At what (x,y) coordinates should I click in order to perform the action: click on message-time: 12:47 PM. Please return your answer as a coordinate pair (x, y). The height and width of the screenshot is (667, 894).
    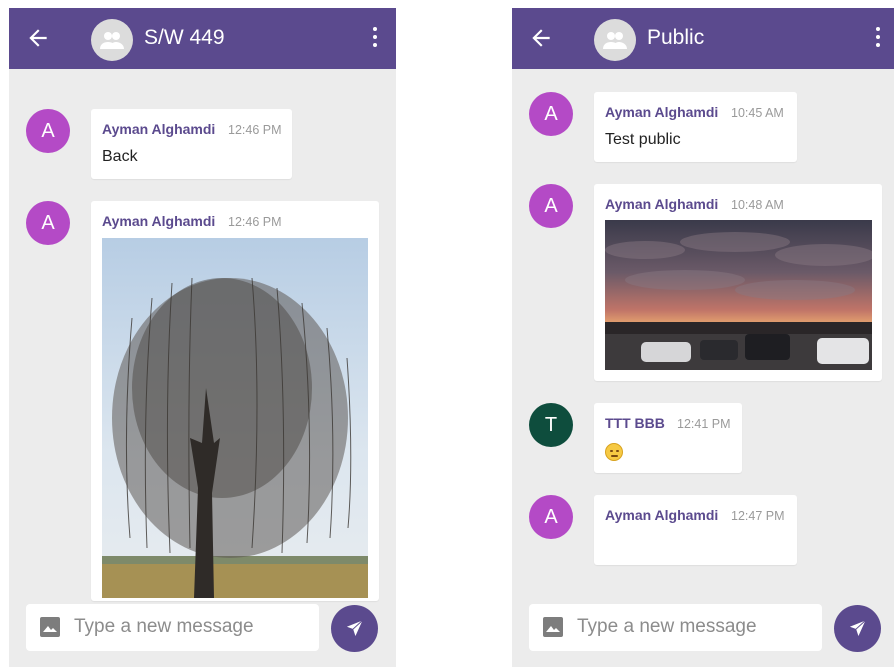
    Looking at the image, I should click on (758, 516).